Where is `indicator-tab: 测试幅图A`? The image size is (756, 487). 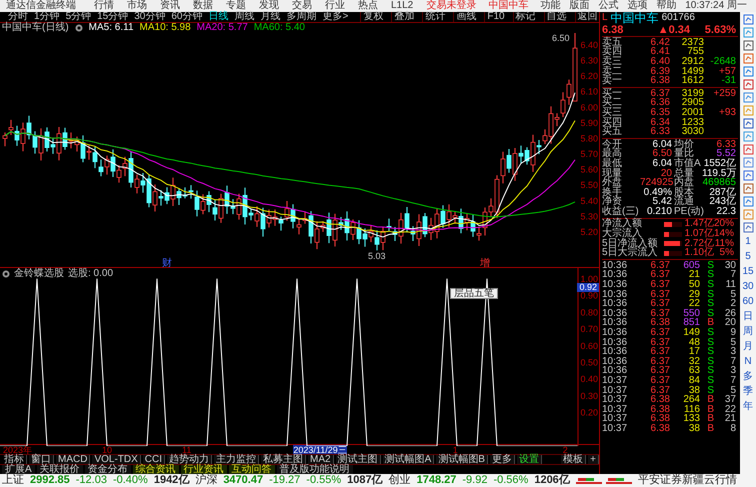 indicator-tab: 测试幅图A is located at coordinates (408, 459).